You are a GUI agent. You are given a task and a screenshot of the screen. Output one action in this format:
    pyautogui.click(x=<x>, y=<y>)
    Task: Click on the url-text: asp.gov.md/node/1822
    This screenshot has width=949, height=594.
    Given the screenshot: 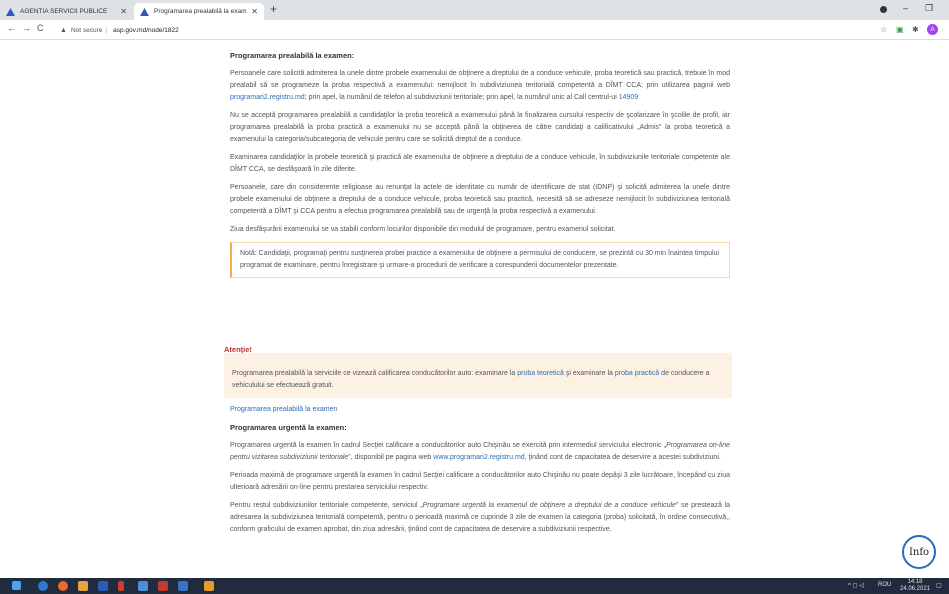 What is the action you would take?
    pyautogui.click(x=146, y=30)
    